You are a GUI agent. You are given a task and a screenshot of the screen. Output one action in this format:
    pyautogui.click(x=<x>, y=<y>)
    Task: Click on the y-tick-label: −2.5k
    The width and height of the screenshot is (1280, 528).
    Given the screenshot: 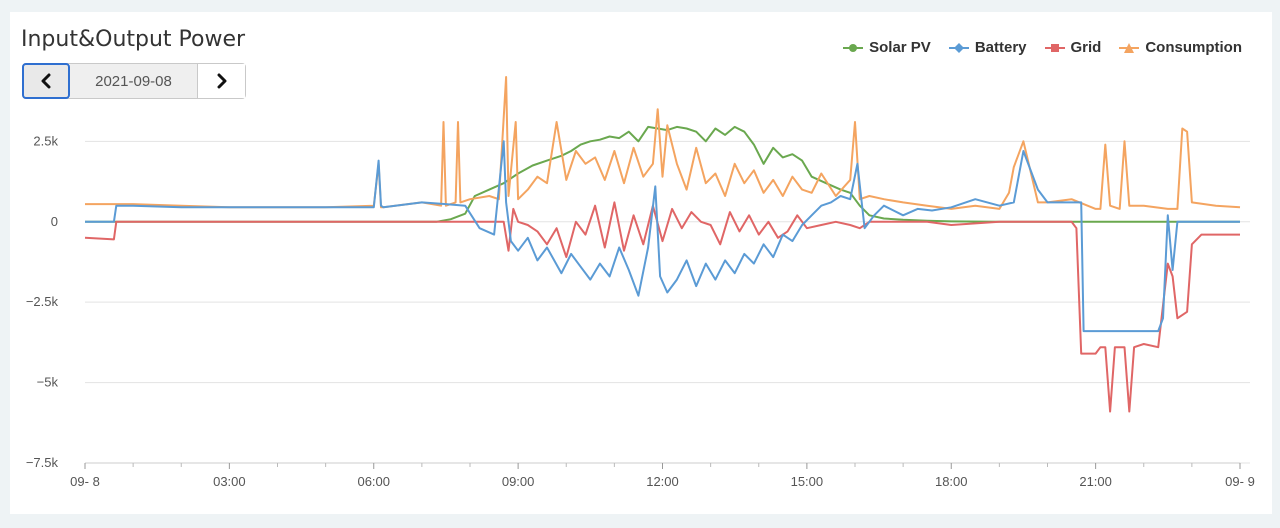 What is the action you would take?
    pyautogui.click(x=42, y=301)
    